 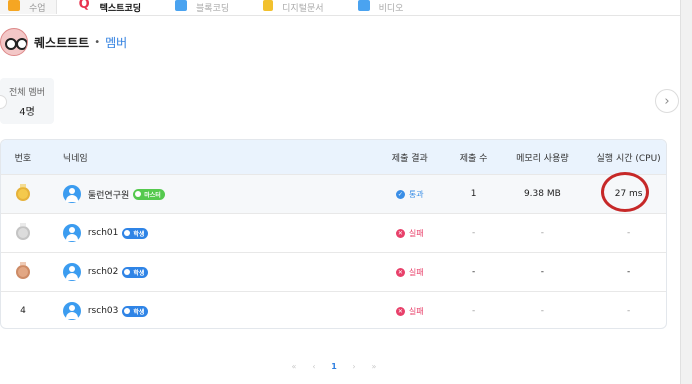 I want to click on quest-name: 퀘스트트트, so click(x=62, y=42).